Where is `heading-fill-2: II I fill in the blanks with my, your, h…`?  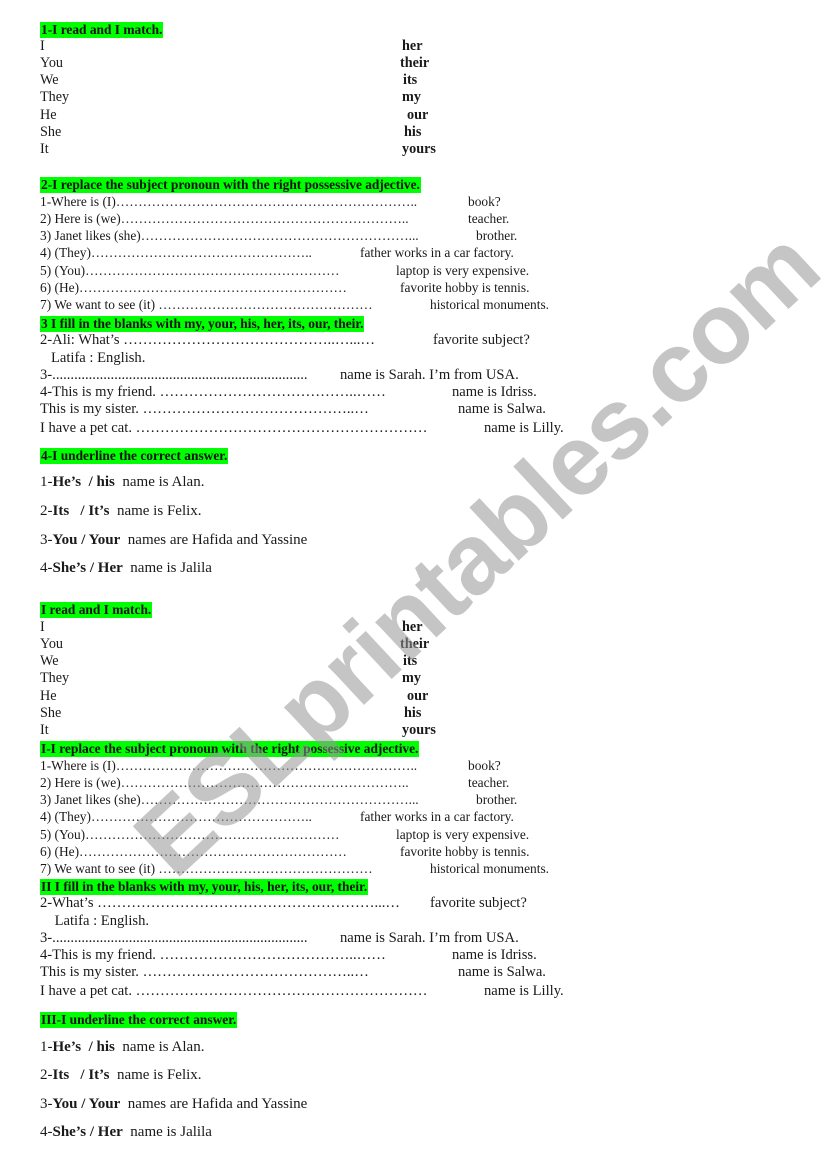 heading-fill-2: II I fill in the blanks with my, your, h… is located at coordinates (204, 887).